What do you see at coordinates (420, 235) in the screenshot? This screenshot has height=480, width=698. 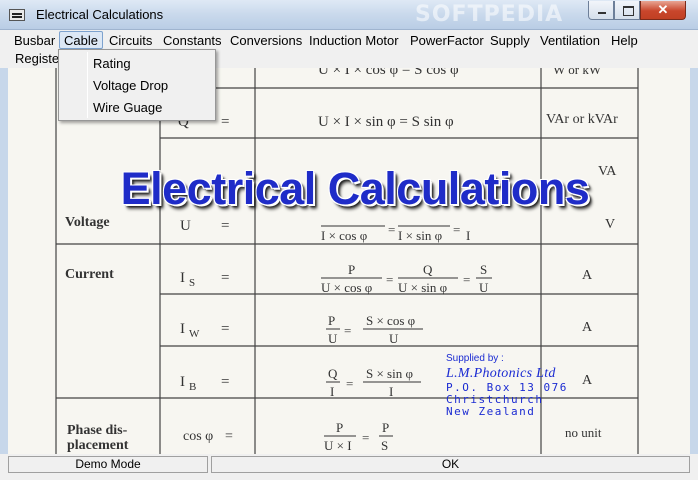 I see `fraction-ixsin: I × sin φ` at bounding box center [420, 235].